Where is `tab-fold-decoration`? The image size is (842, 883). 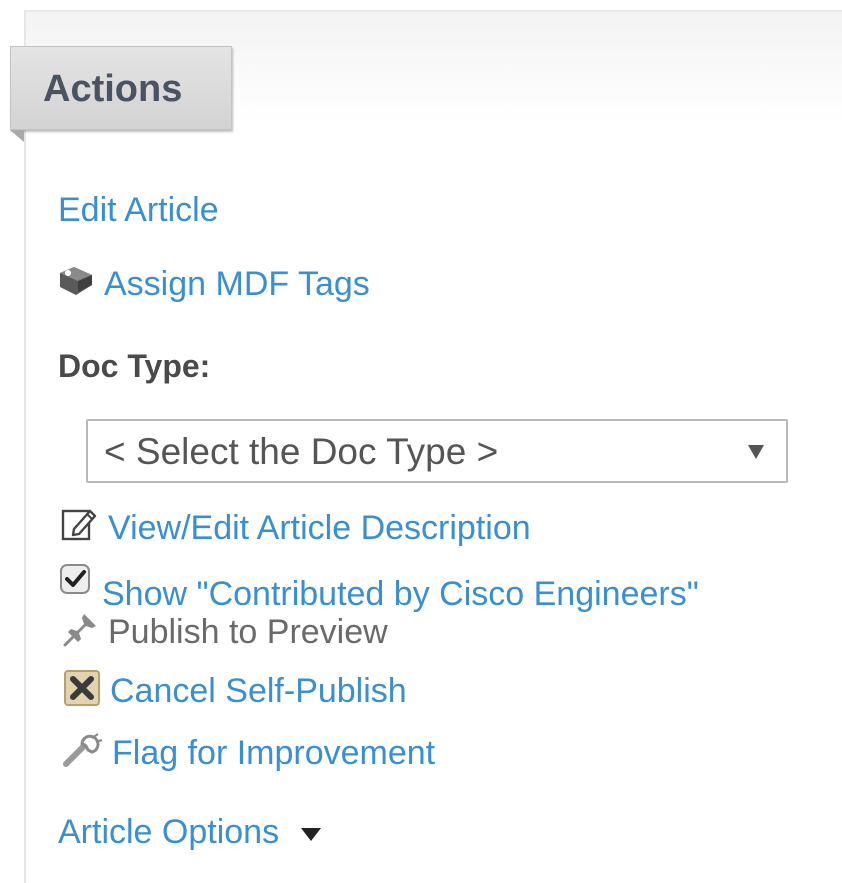 tab-fold-decoration is located at coordinates (17, 136).